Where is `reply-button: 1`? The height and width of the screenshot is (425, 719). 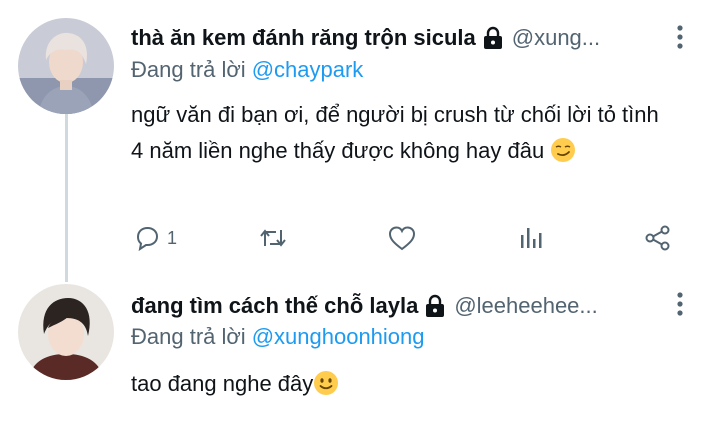
reply-button: 1 is located at coordinates (155, 238).